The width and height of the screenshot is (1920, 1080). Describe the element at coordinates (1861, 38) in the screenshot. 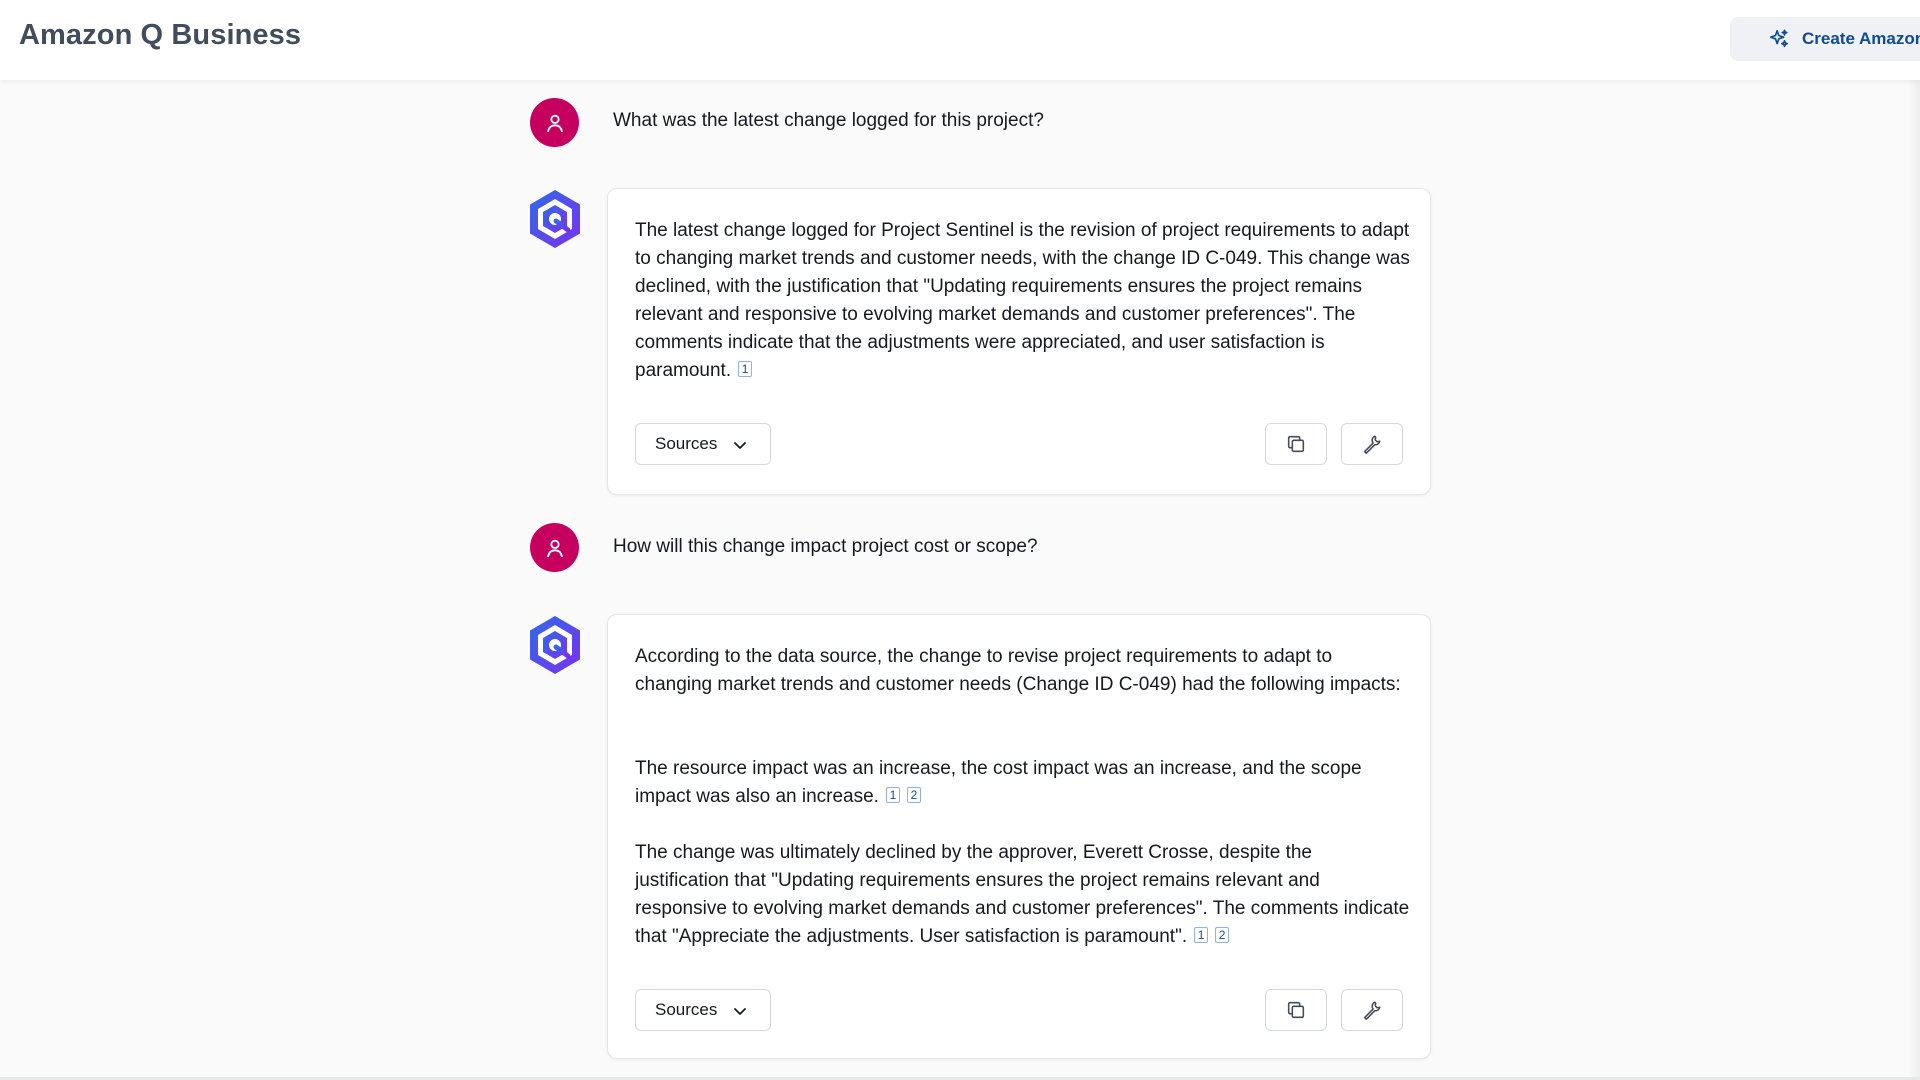

I see `create-button-label: Create Amazon` at that location.